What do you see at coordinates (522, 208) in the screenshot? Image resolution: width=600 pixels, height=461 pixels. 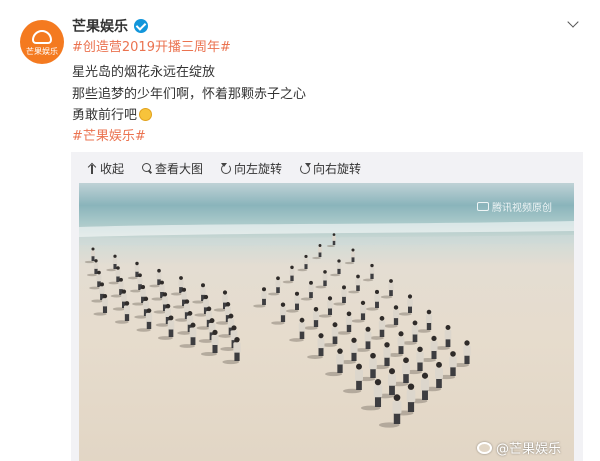 I see `video-watermark-text: 腾讯视频原创` at bounding box center [522, 208].